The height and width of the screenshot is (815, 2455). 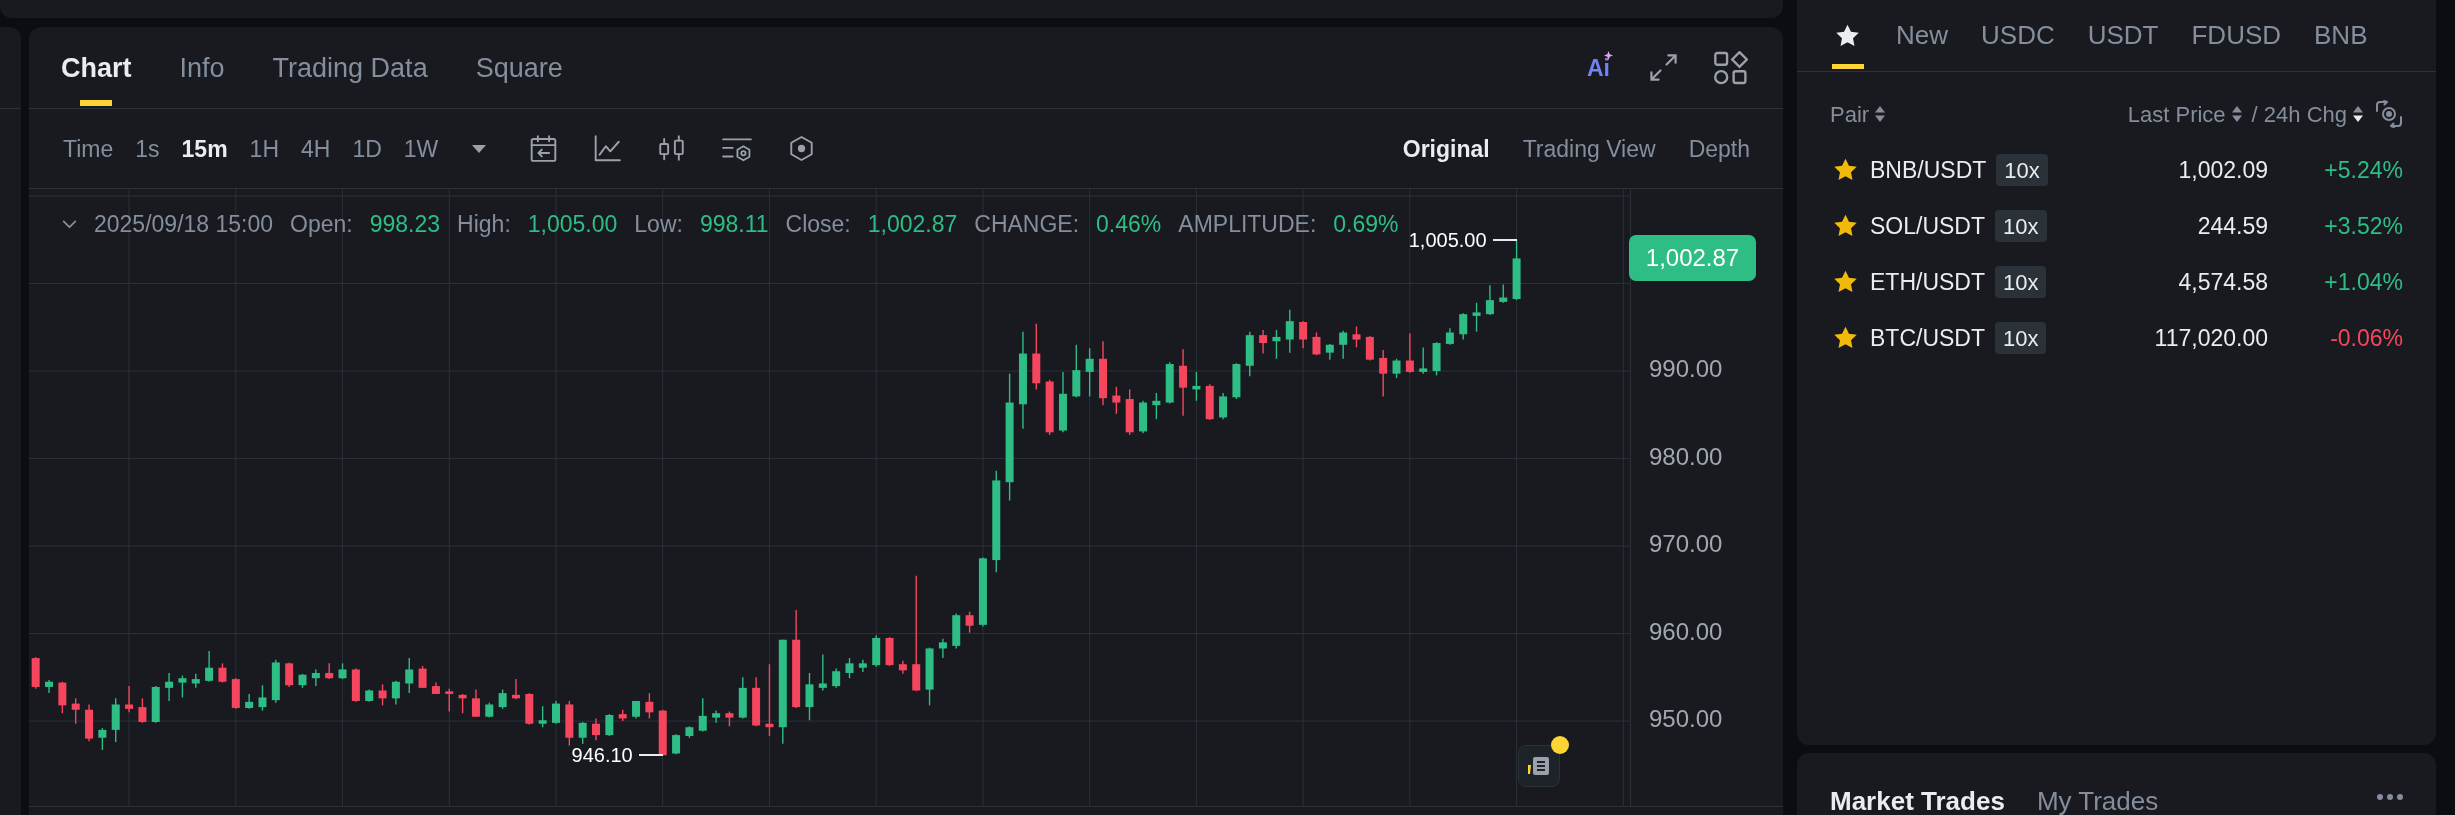 I want to click on legend-value: 0.69%, so click(x=1366, y=224).